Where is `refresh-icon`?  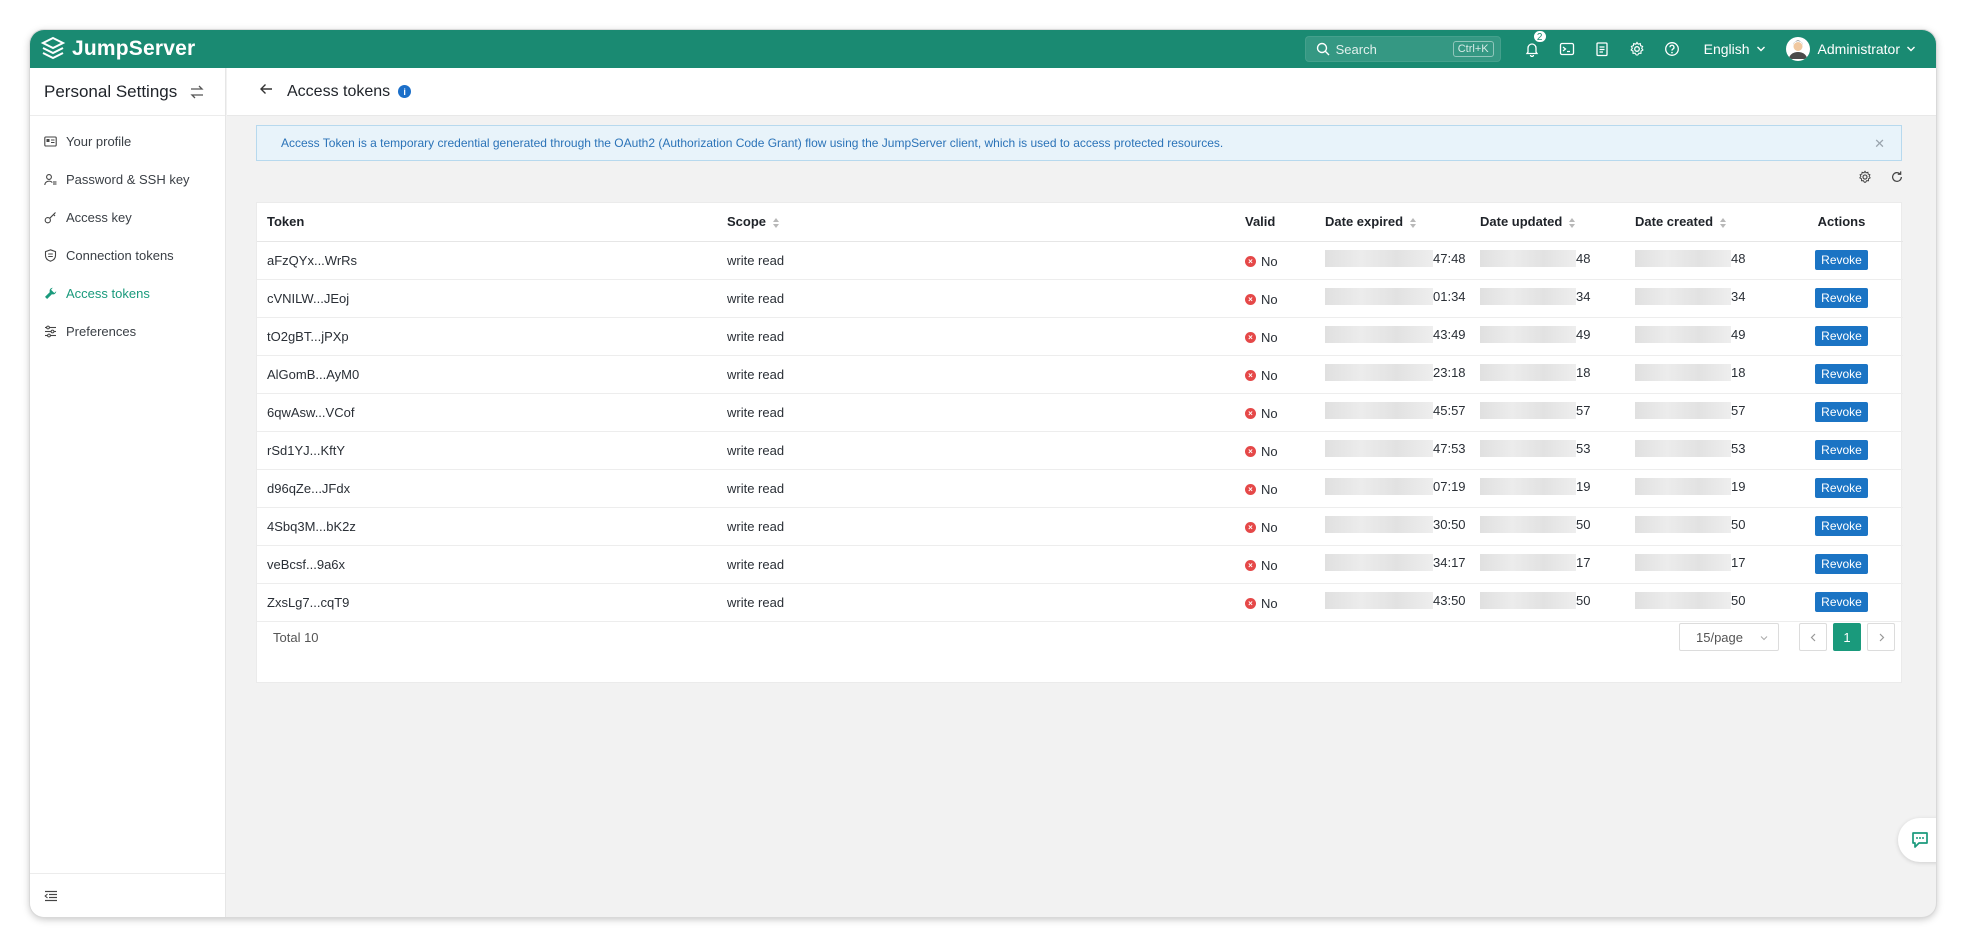 refresh-icon is located at coordinates (1897, 177).